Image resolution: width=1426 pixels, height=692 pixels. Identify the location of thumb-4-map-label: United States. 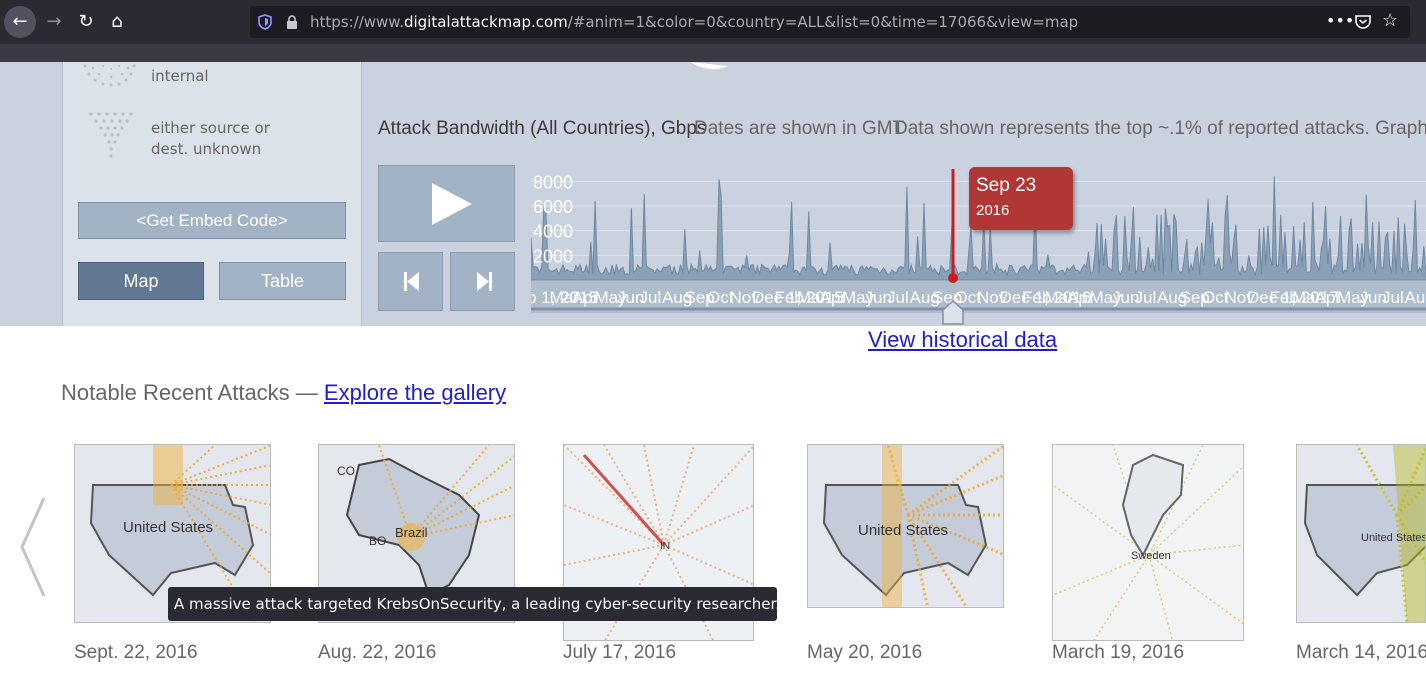
(903, 530).